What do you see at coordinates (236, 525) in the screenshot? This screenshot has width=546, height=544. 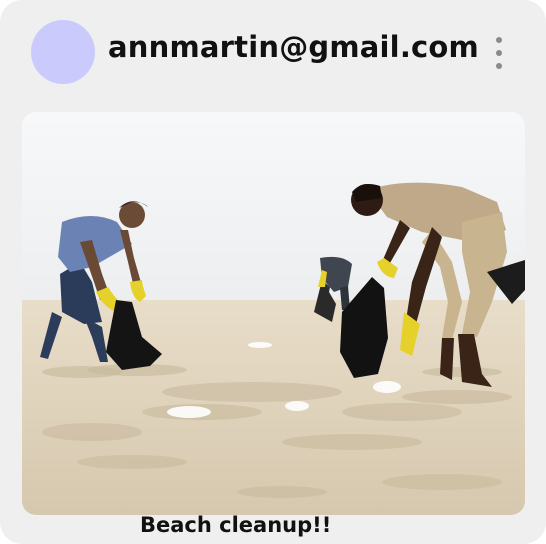 I see `post-caption: Beach cleanup!!` at bounding box center [236, 525].